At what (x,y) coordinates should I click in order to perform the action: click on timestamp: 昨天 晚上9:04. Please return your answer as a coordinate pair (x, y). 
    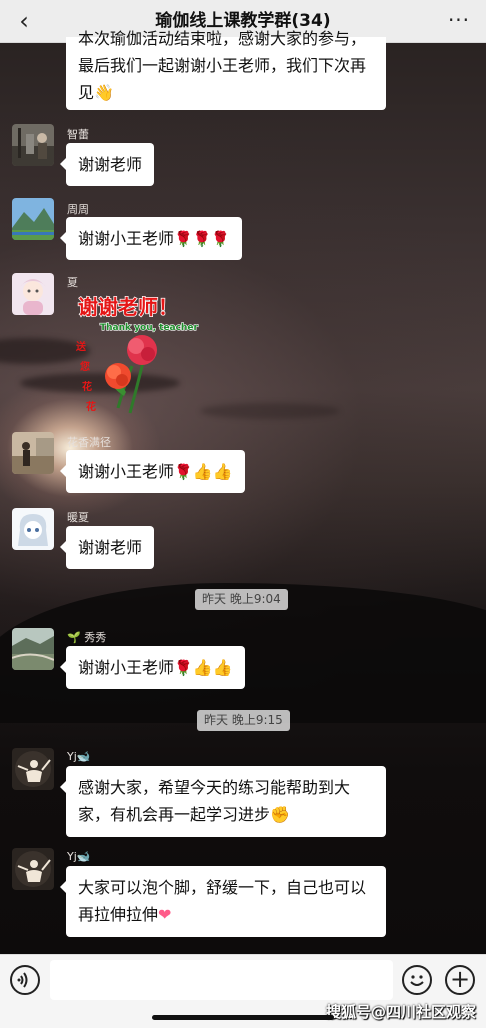
    Looking at the image, I should click on (241, 599).